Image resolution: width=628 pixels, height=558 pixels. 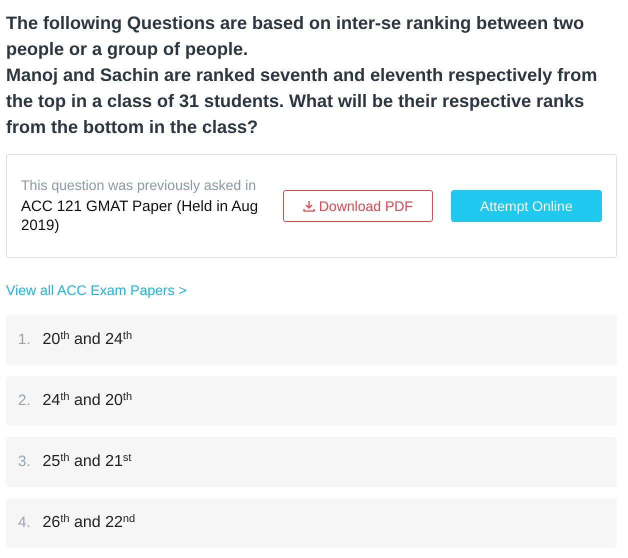 What do you see at coordinates (358, 206) in the screenshot?
I see `download-pdf-button: Download PDF` at bounding box center [358, 206].